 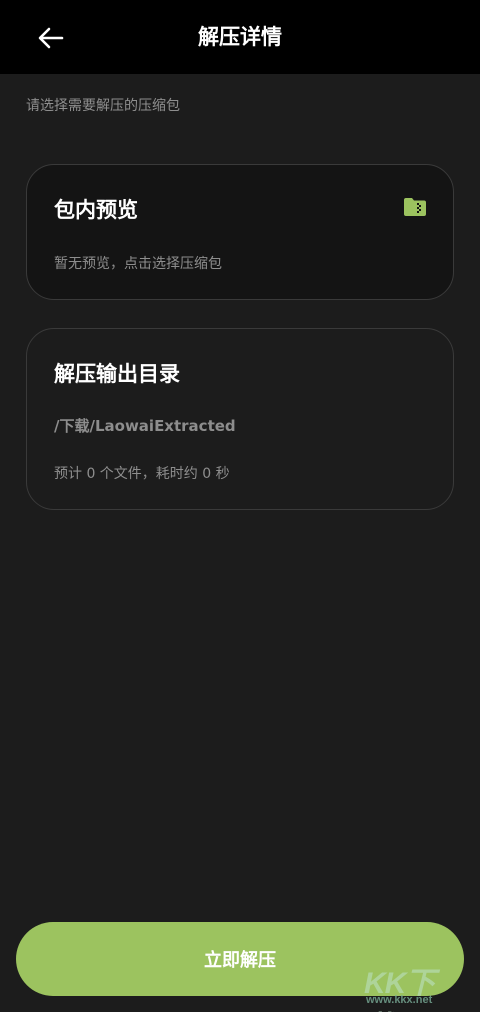 I want to click on app-bar: 解压详情, so click(x=240, y=37).